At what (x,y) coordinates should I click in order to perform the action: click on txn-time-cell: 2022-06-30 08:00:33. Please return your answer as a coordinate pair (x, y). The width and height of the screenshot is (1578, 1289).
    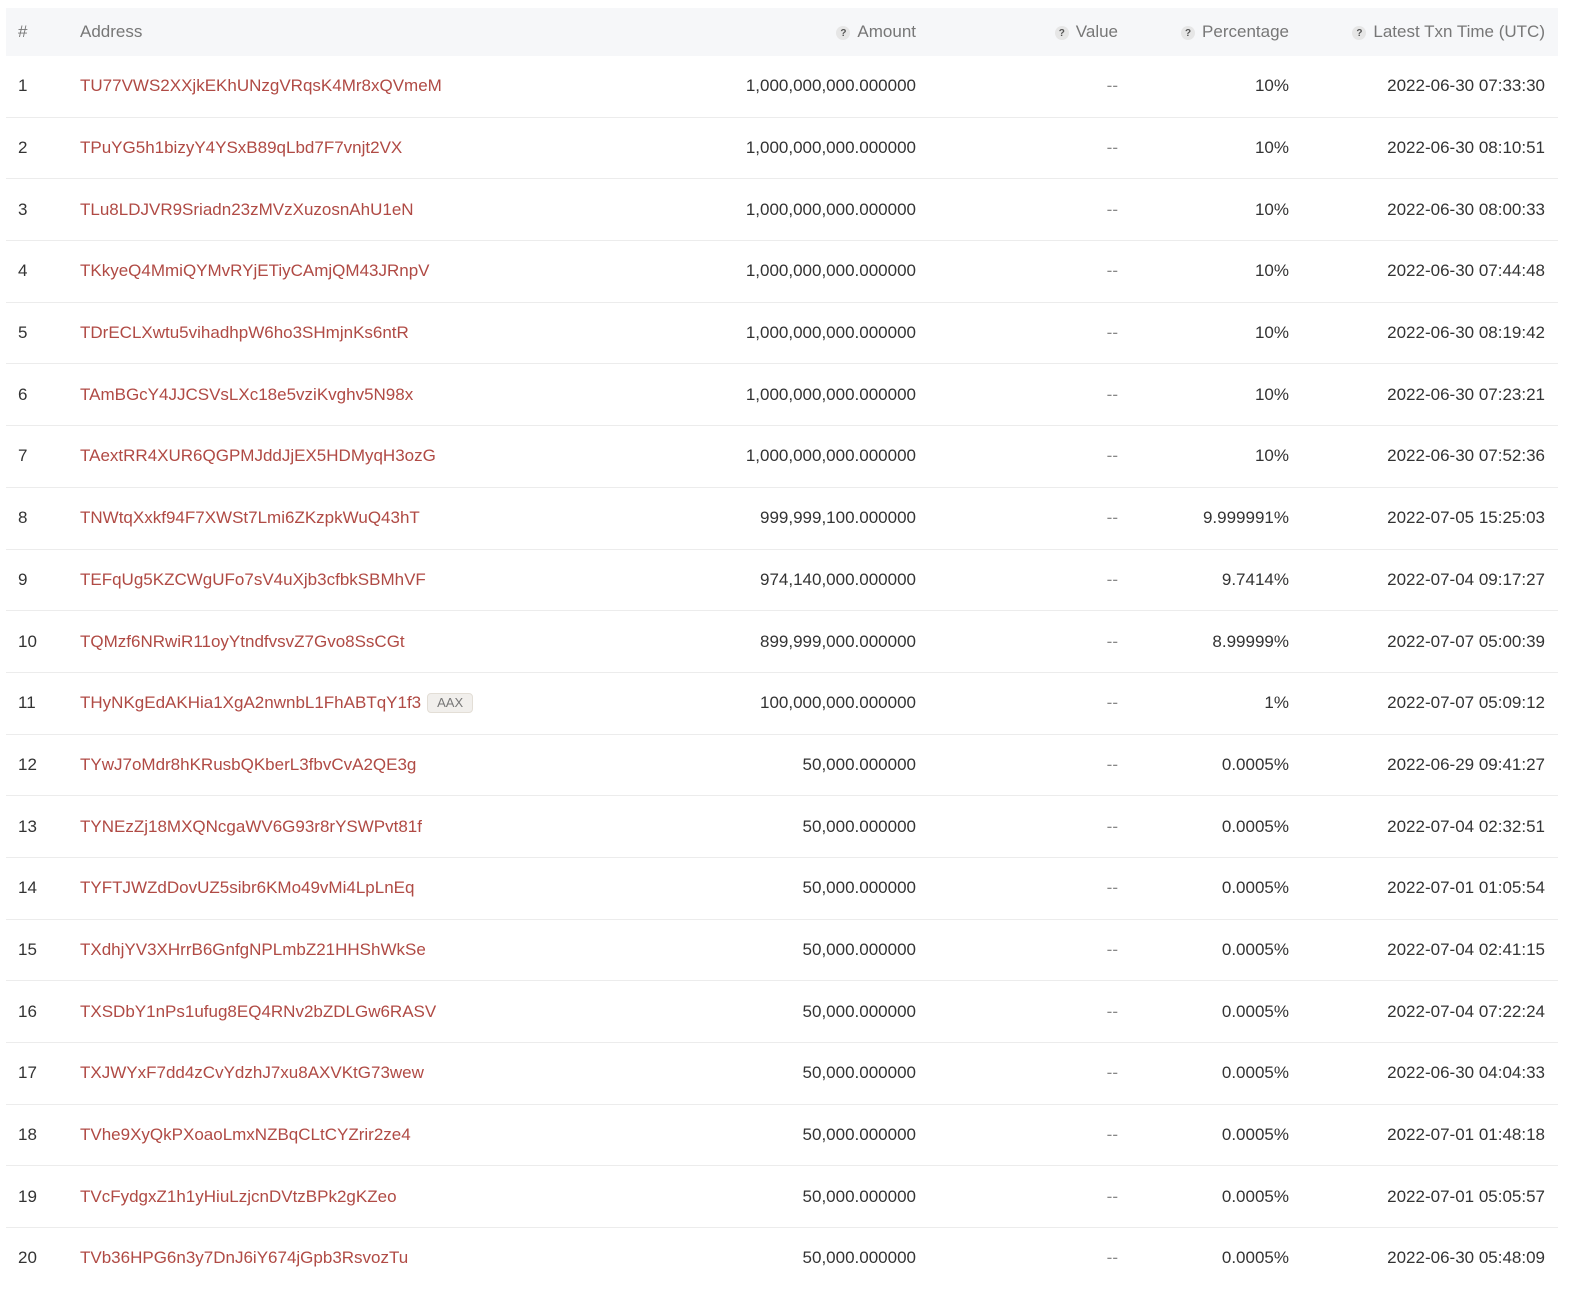
    Looking at the image, I should click on (1466, 209).